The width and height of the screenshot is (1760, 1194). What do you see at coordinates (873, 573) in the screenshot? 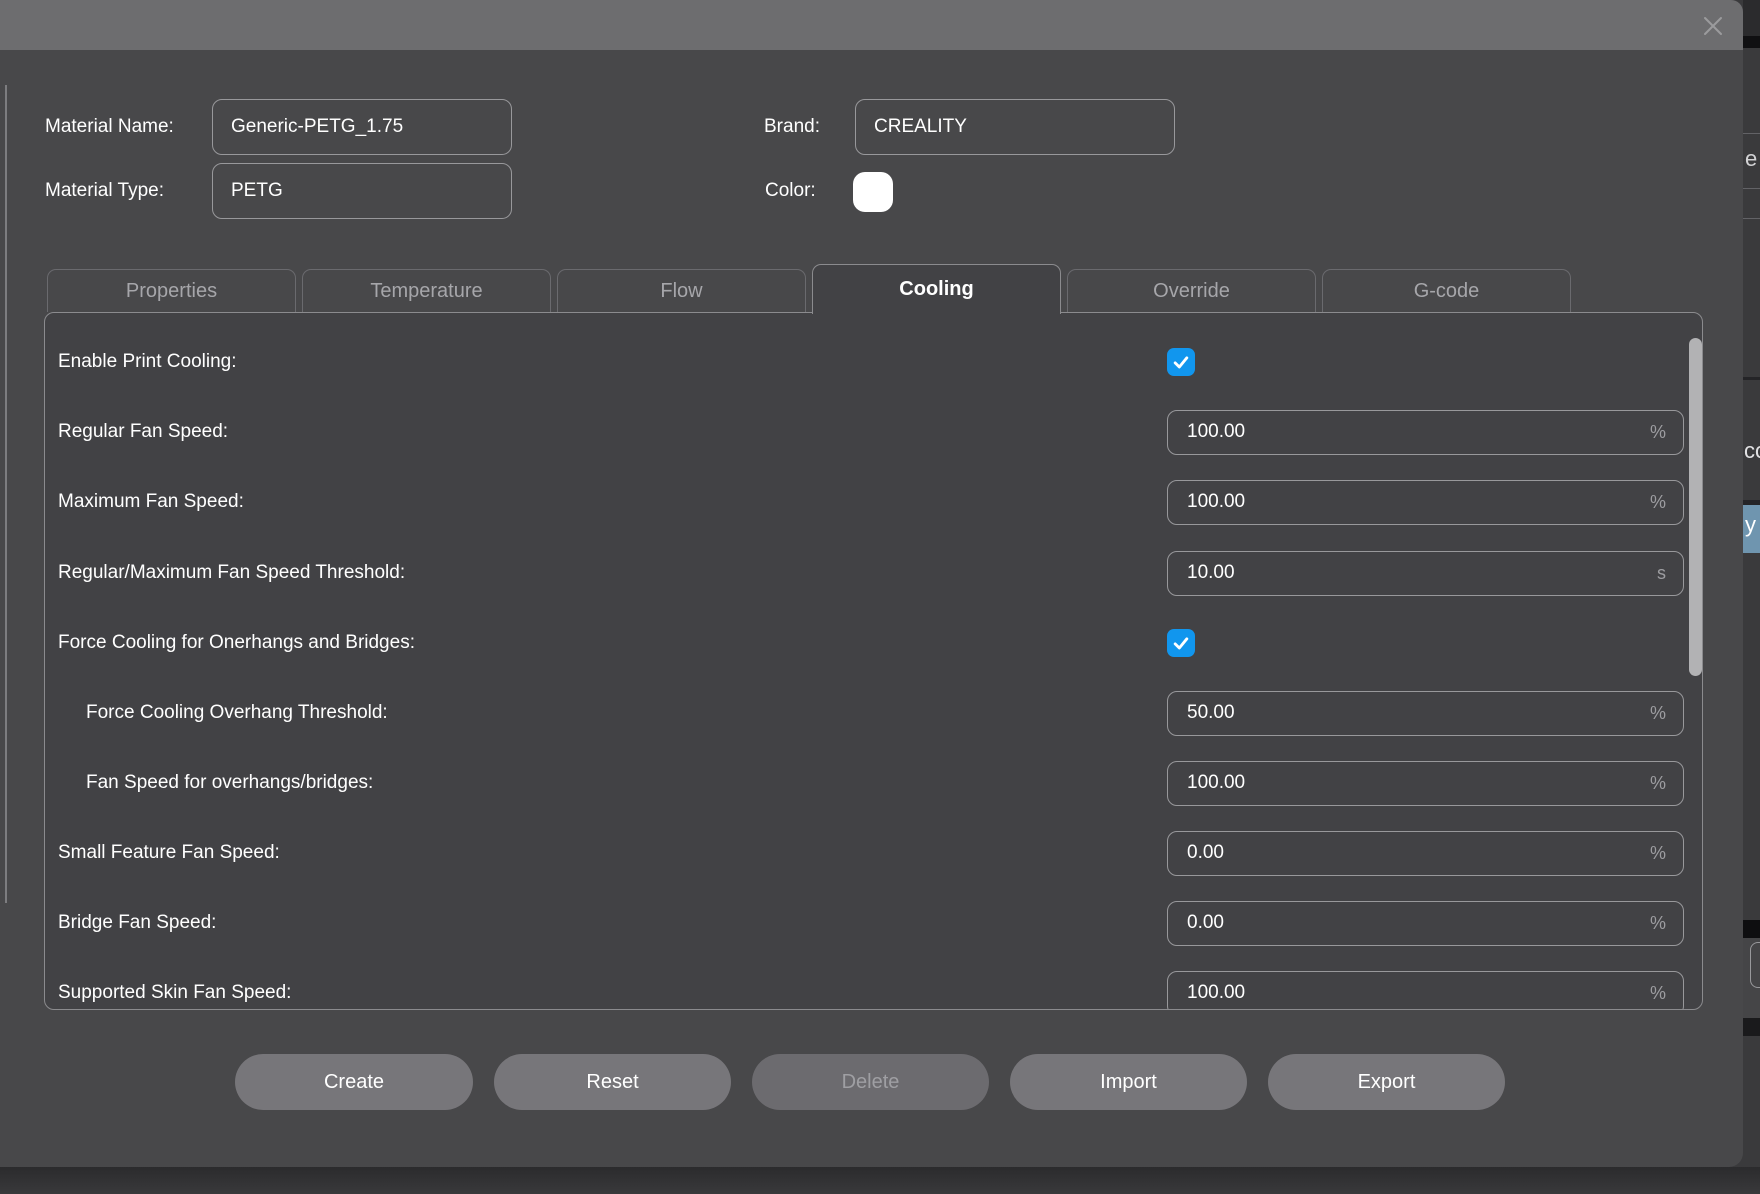
I see `setting-row: Regular/Maximum Fan Speed Threshold: s` at bounding box center [873, 573].